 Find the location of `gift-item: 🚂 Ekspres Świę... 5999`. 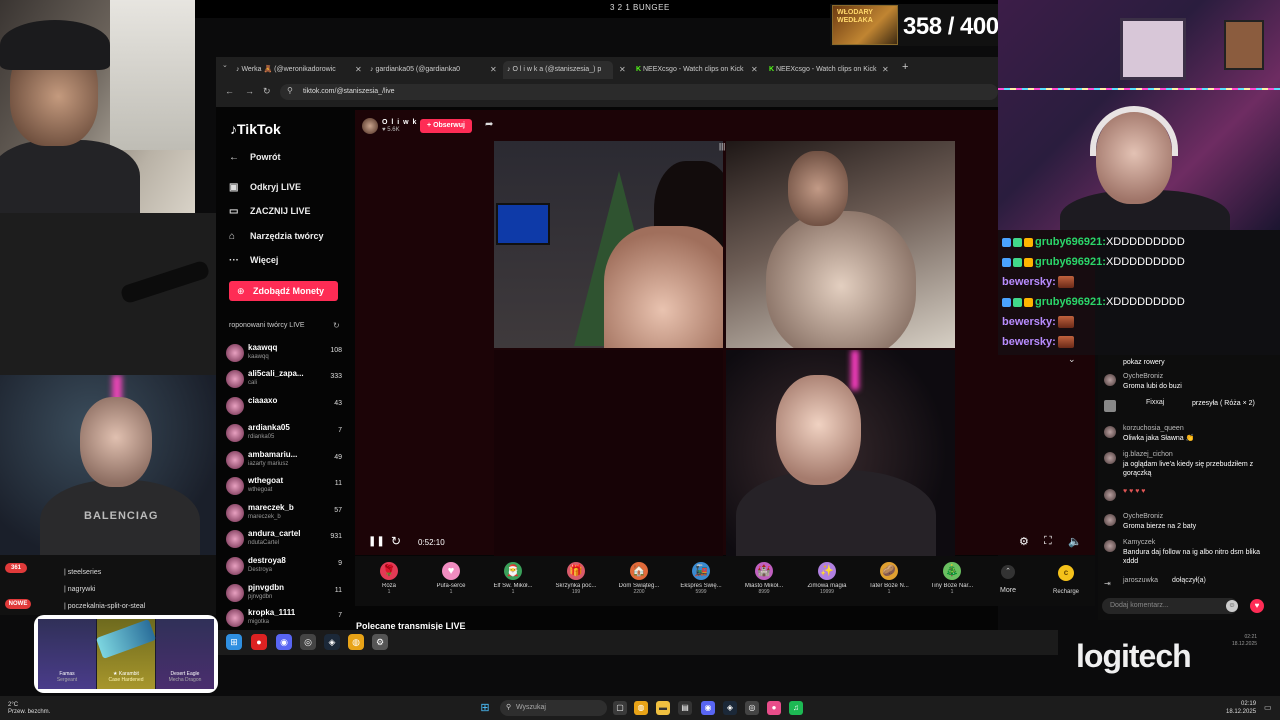

gift-item: 🚂 Ekspres Świę... 5999 is located at coordinates (701, 578).